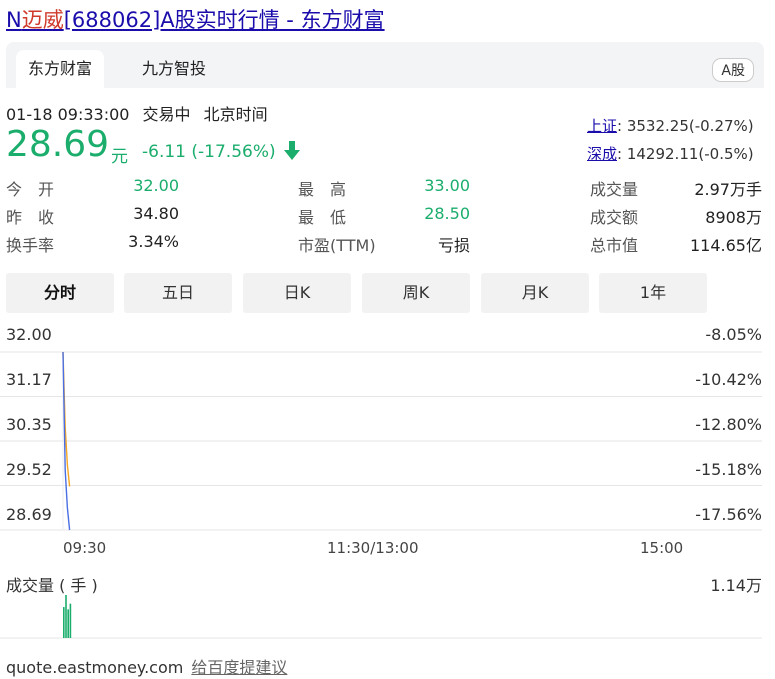  I want to click on stat-value-turnover-rate: 3.34%, so click(153, 241).